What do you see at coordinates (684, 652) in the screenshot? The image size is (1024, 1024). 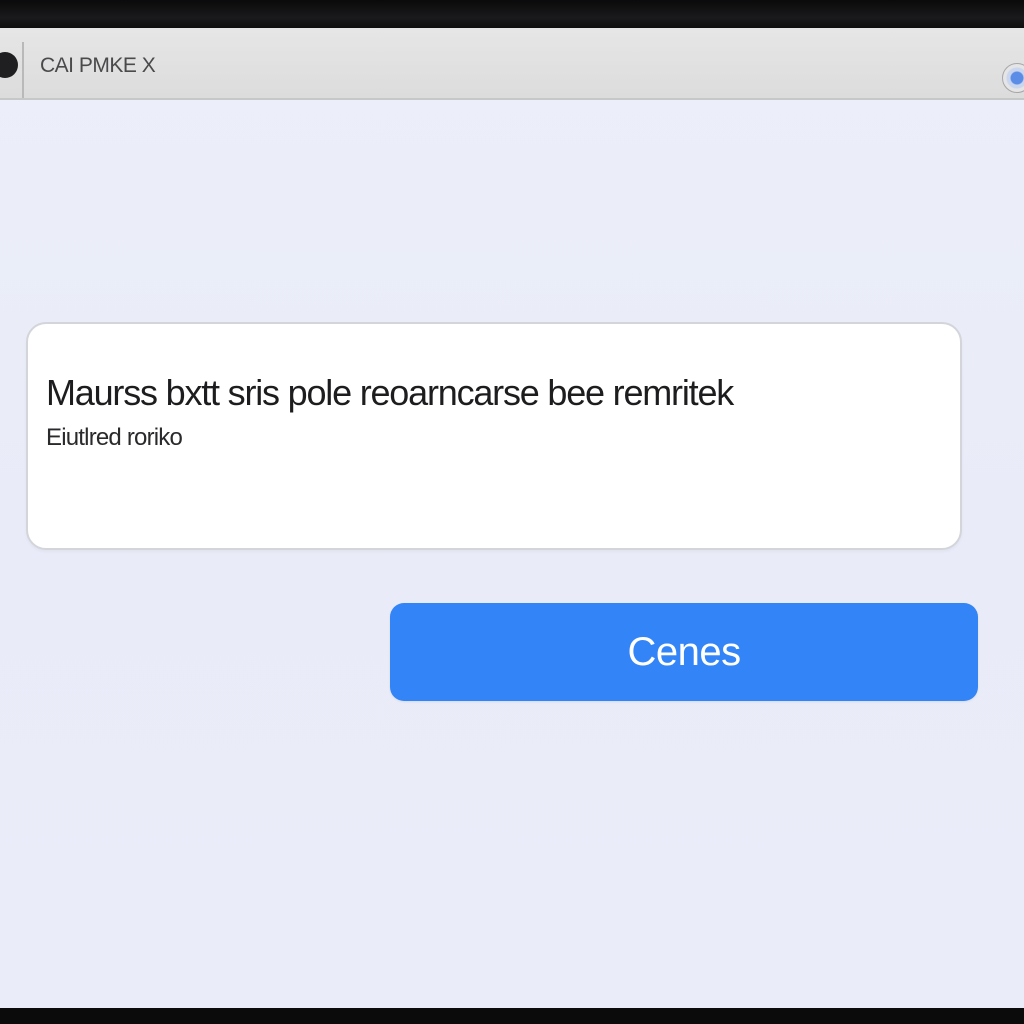 I see `primary-action-button: Cenes` at bounding box center [684, 652].